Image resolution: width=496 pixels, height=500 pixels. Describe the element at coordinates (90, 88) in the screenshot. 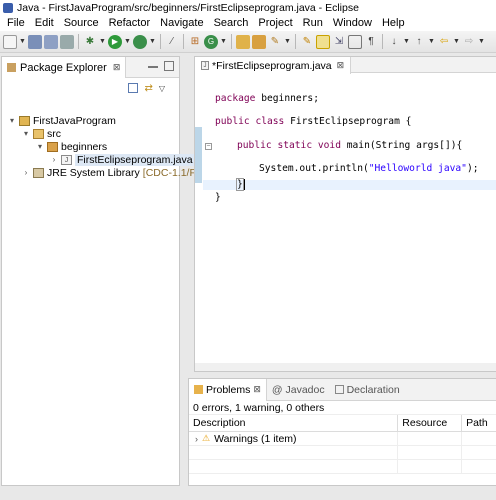

I see `package-explorer-toolbar: ⇄ ▽` at that location.